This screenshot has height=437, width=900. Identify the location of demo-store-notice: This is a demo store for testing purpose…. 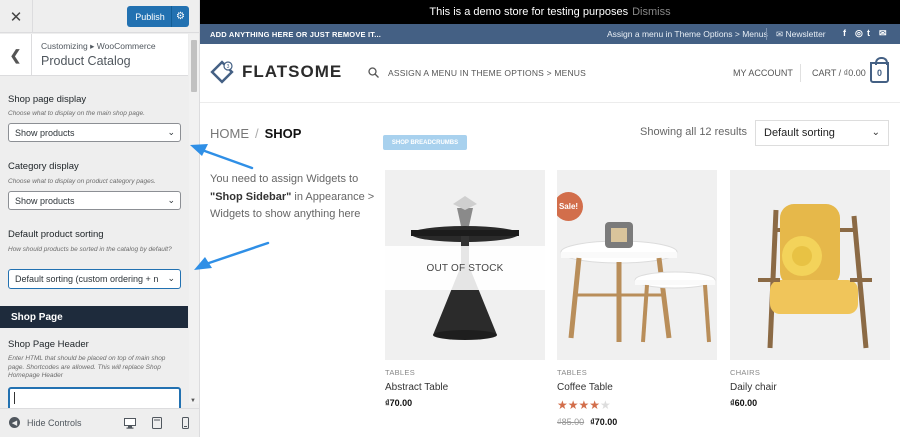
(550, 12).